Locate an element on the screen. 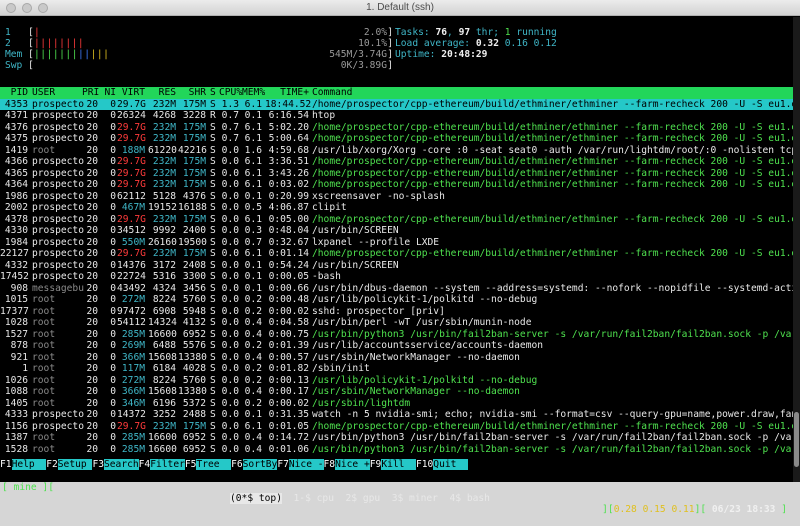 This screenshot has height=526, width=800. cell-virt: 188M is located at coordinates (133, 150).